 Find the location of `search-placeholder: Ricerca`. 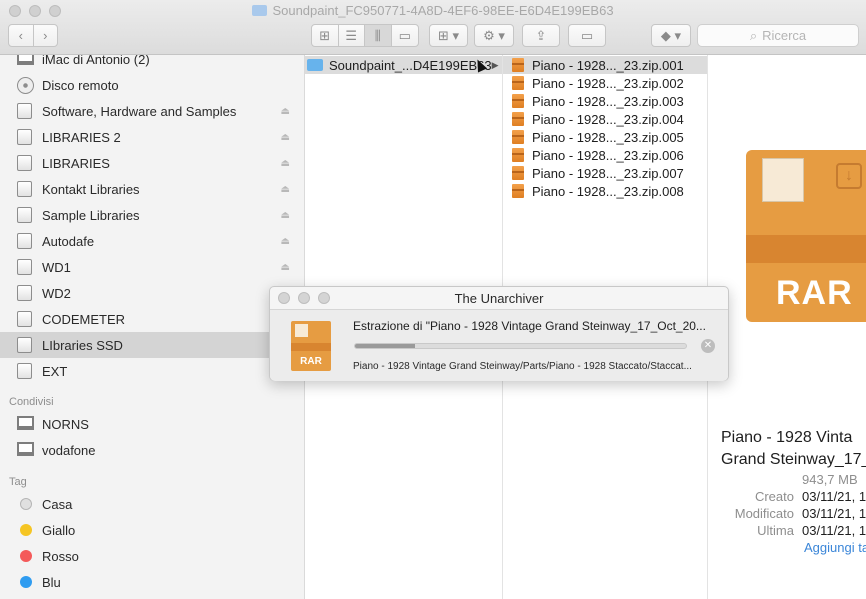

search-placeholder: Ricerca is located at coordinates (784, 35).